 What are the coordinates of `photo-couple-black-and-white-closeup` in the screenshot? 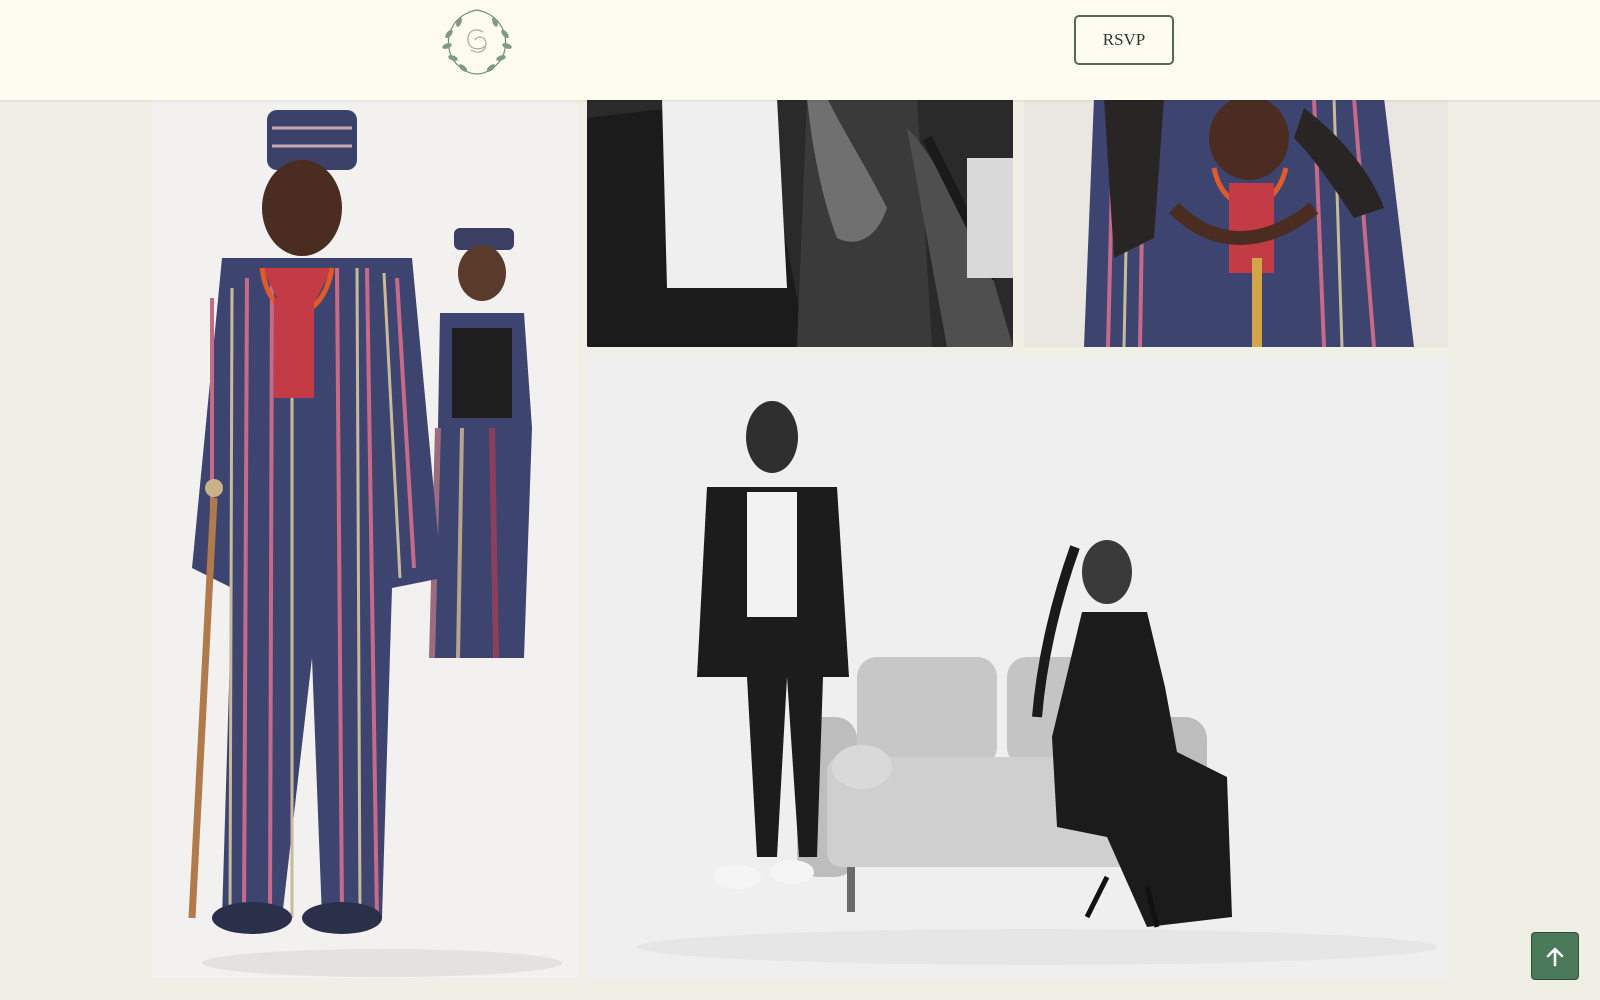 It's located at (800, 222).